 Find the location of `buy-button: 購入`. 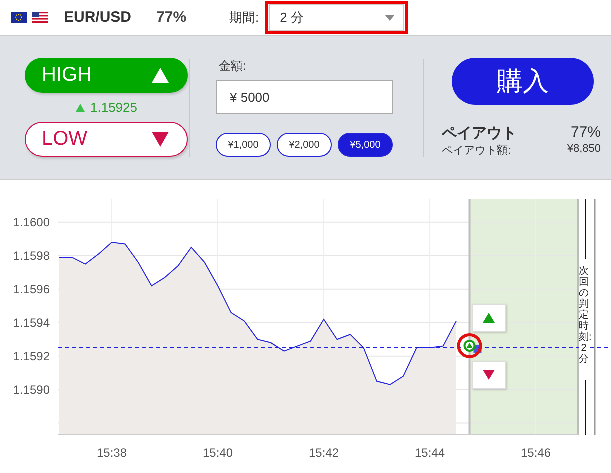

buy-button: 購入 is located at coordinates (523, 81).